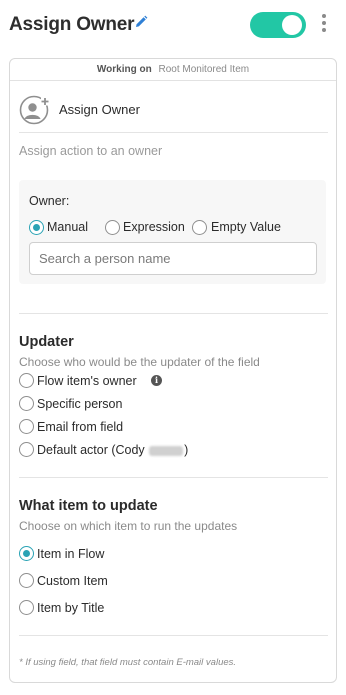 The width and height of the screenshot is (346, 695). What do you see at coordinates (26, 426) in the screenshot?
I see `updater-email-field-radio` at bounding box center [26, 426].